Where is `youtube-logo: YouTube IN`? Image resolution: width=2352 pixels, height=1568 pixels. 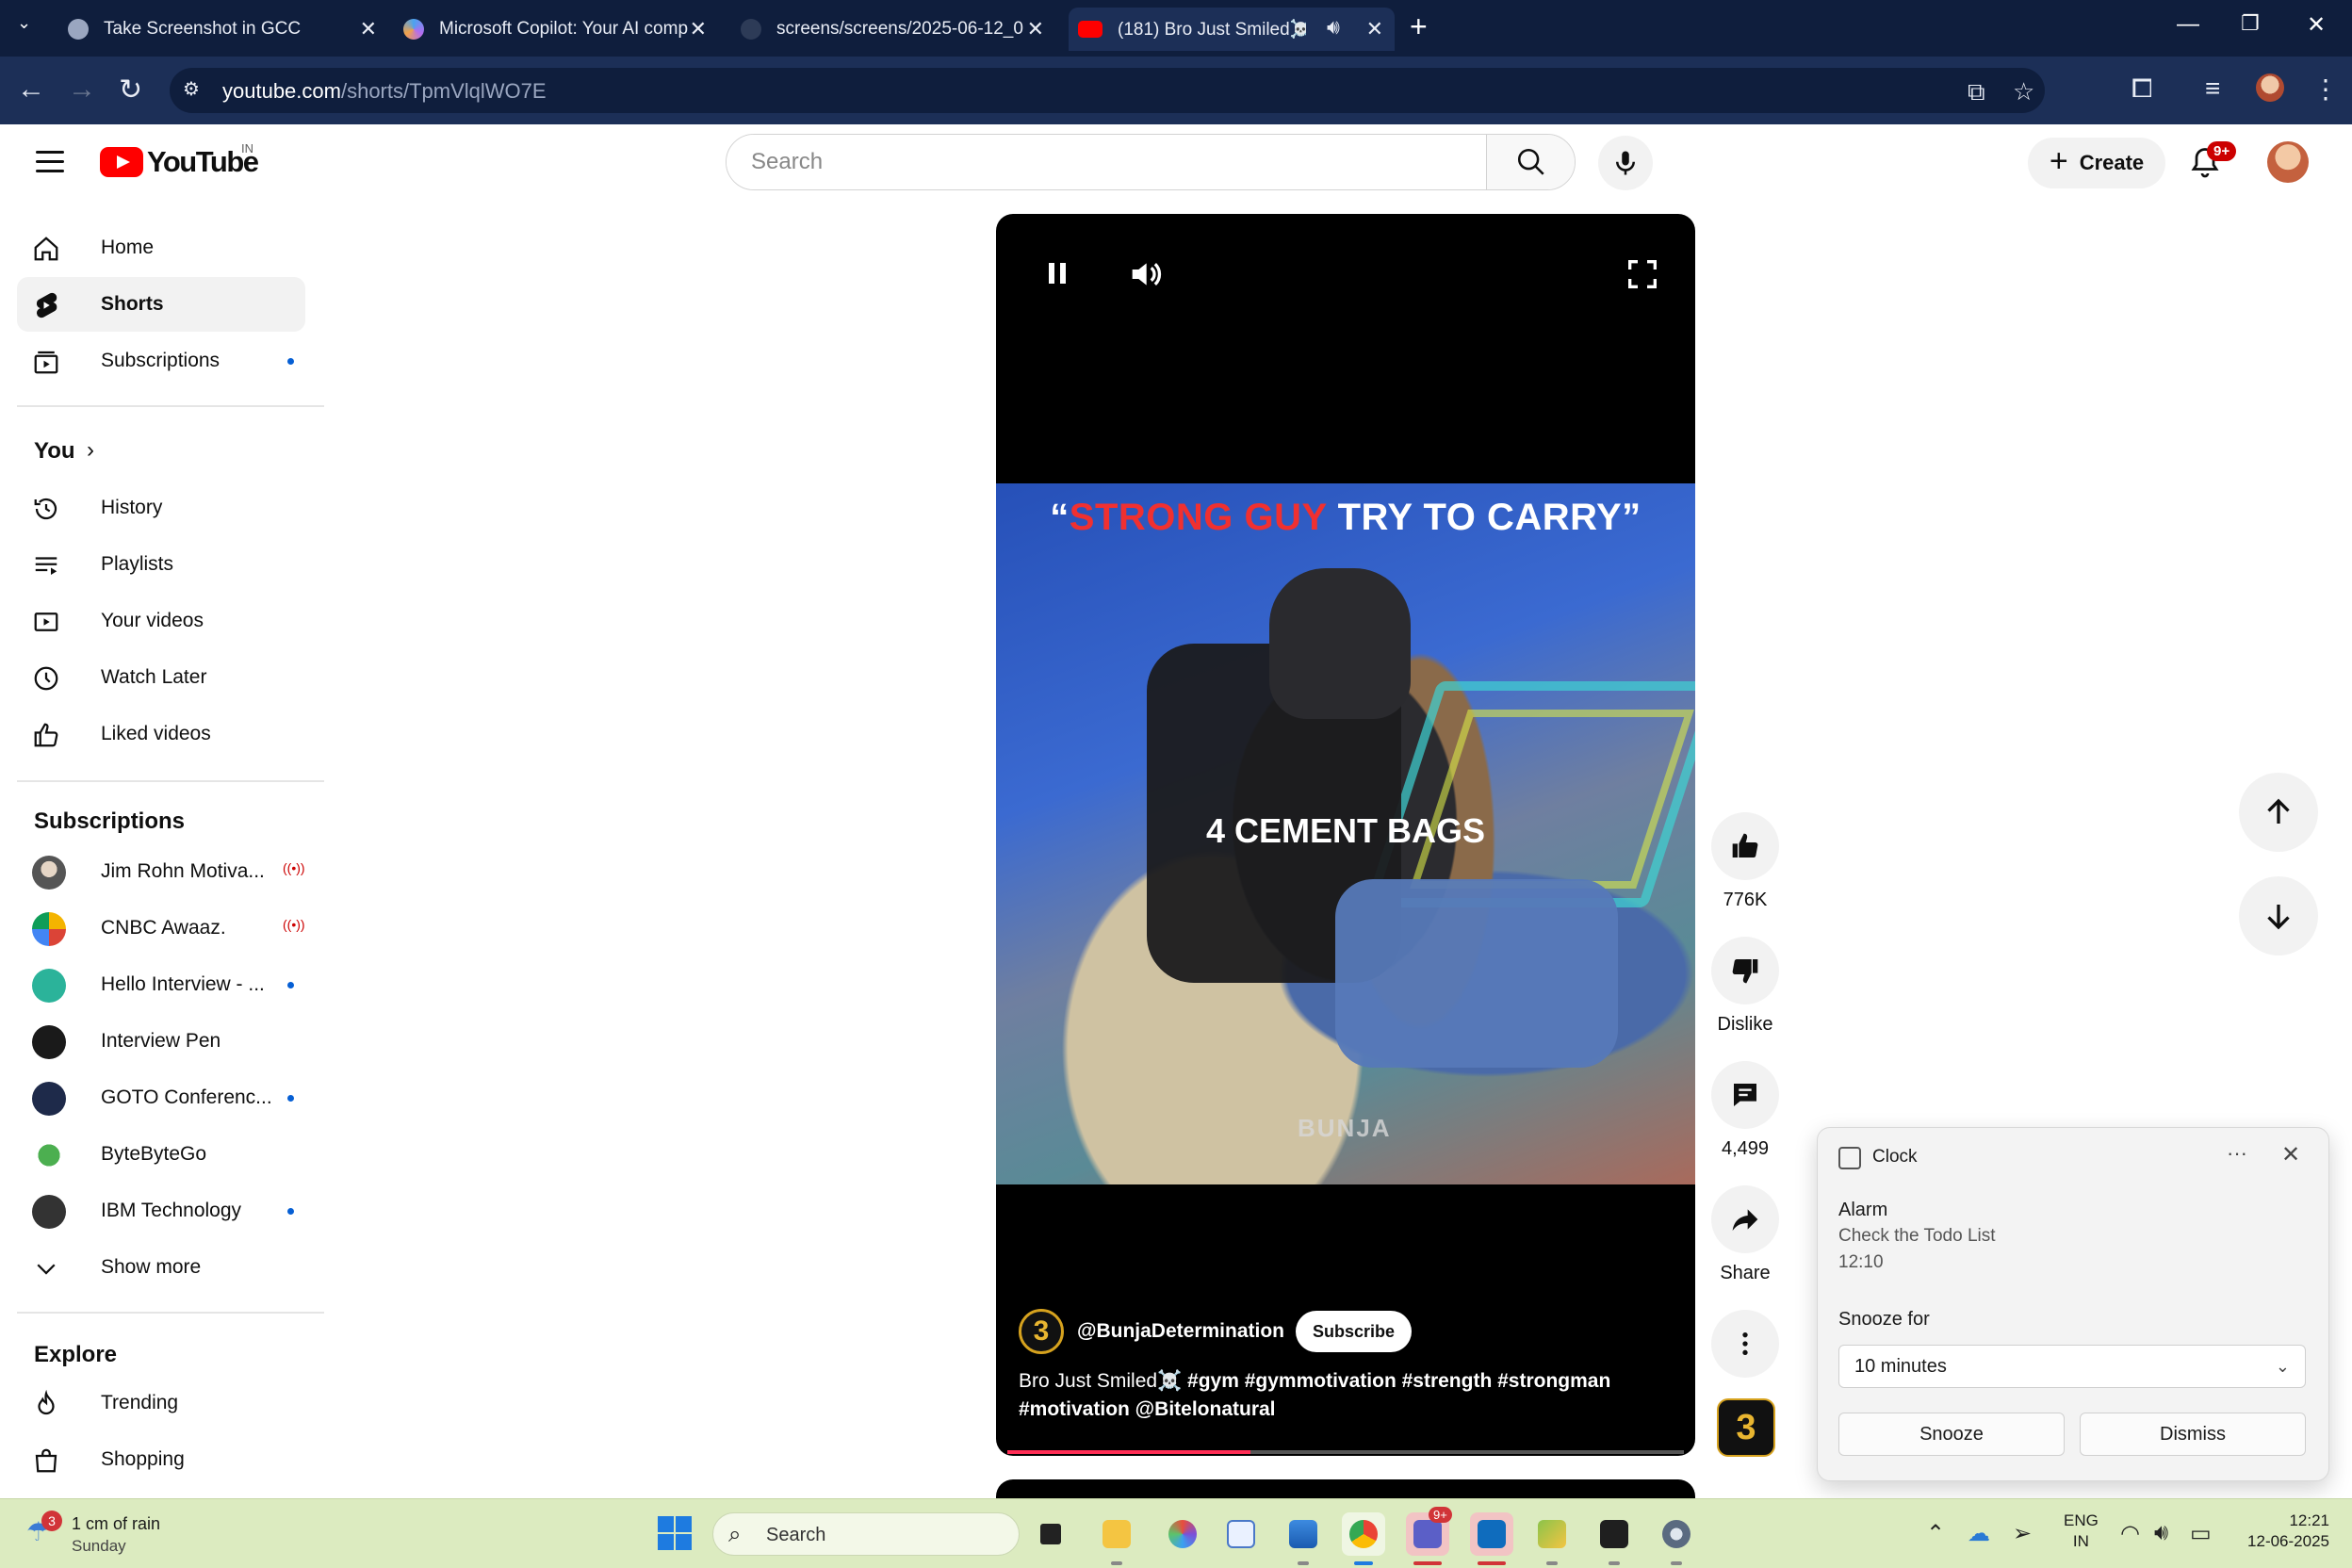
youtube-logo: YouTube IN is located at coordinates (179, 160).